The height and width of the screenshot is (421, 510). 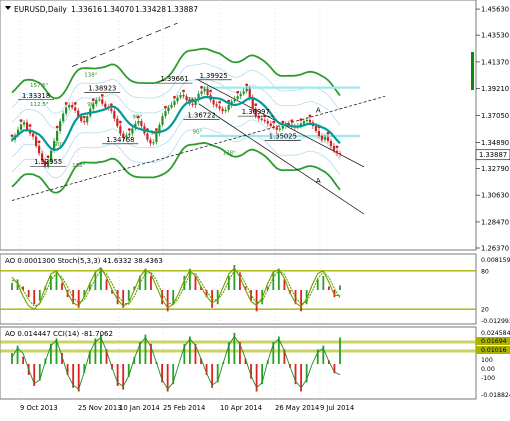 I want to click on ohlc-low: 1.33428, so click(x=150, y=9).